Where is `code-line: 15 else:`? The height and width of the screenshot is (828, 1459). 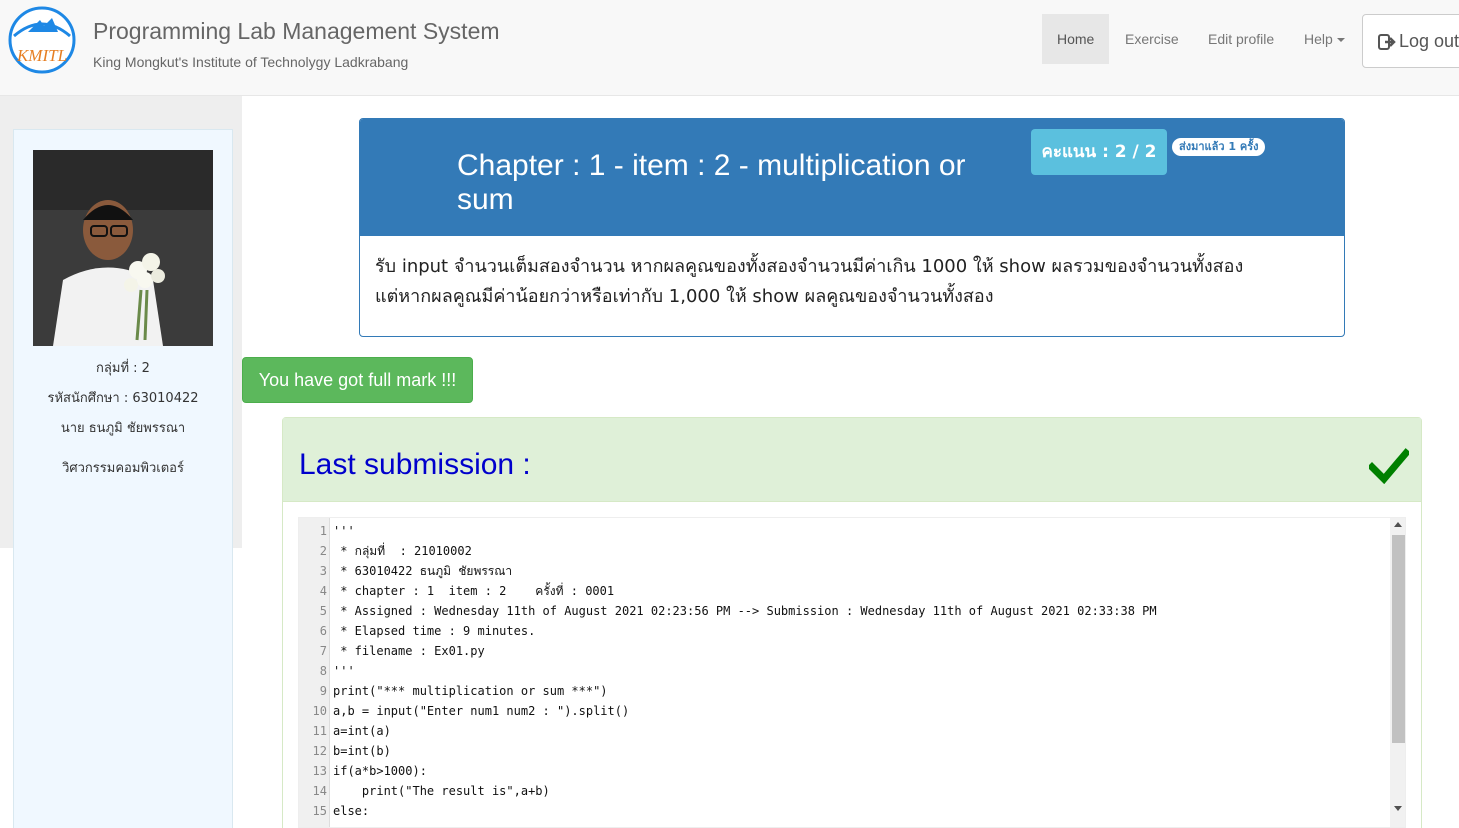
code-line: 15 else: is located at coordinates (844, 811).